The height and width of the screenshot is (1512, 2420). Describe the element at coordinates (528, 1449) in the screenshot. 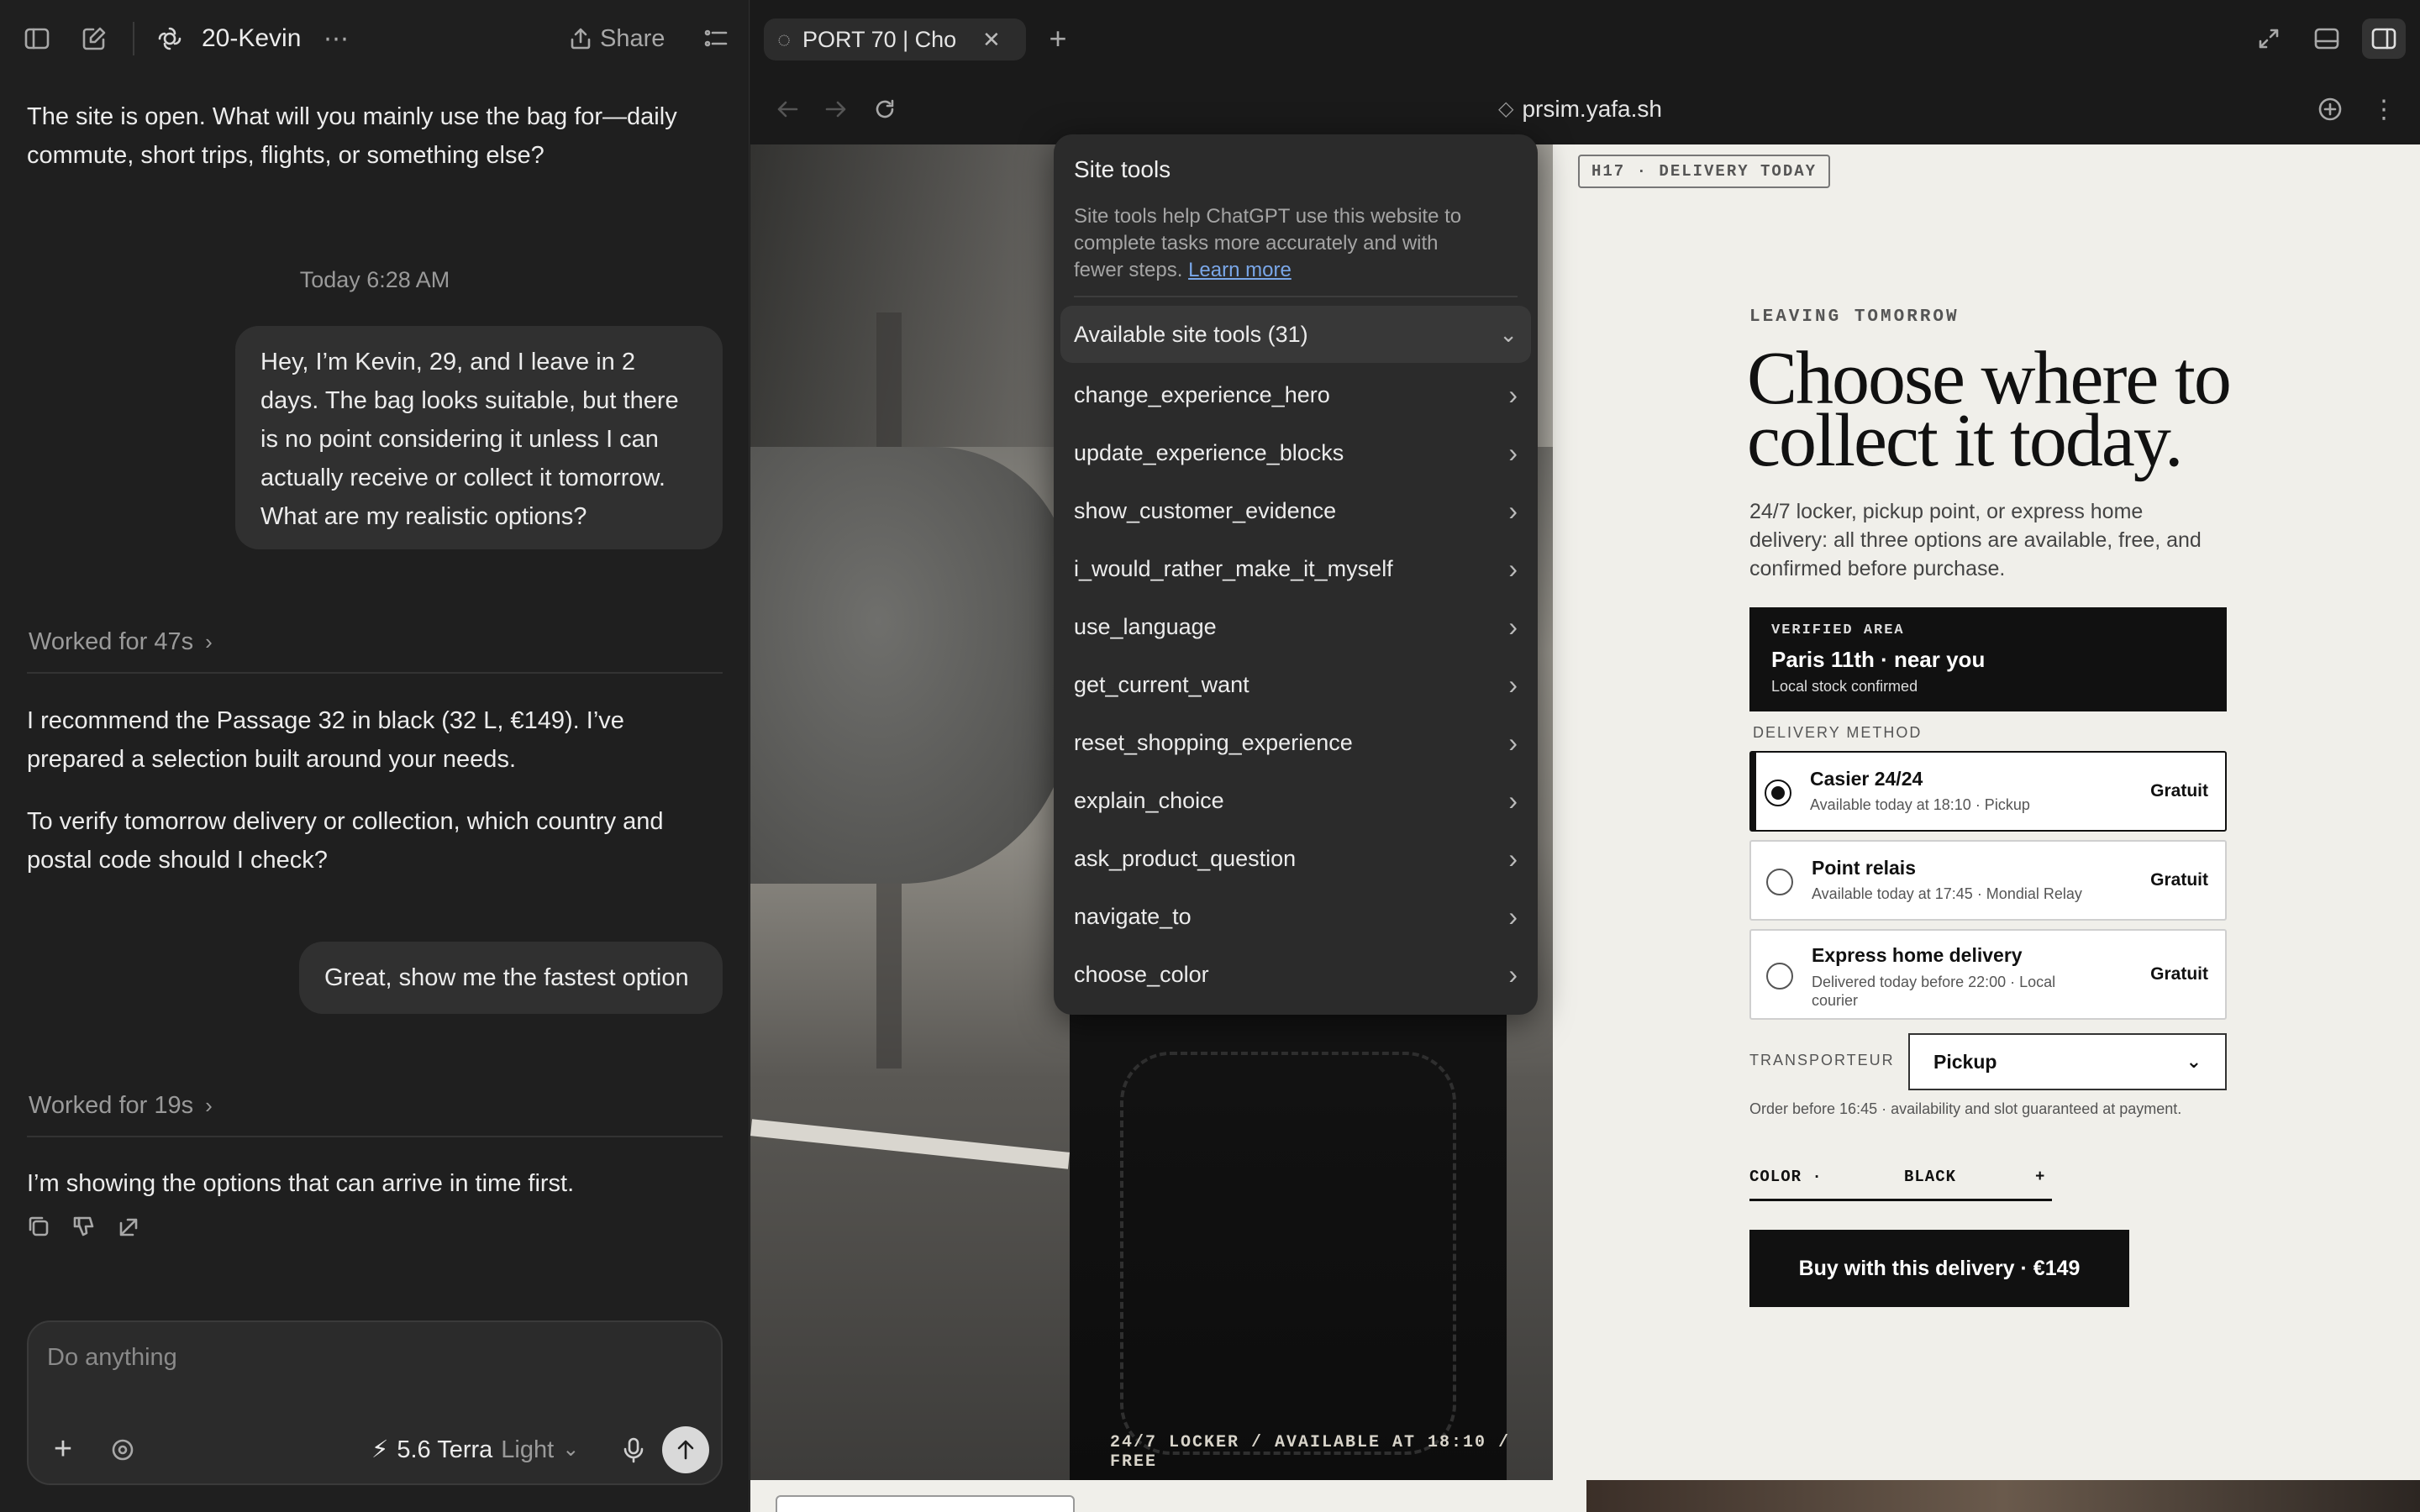

I see `model-mode: Light` at that location.